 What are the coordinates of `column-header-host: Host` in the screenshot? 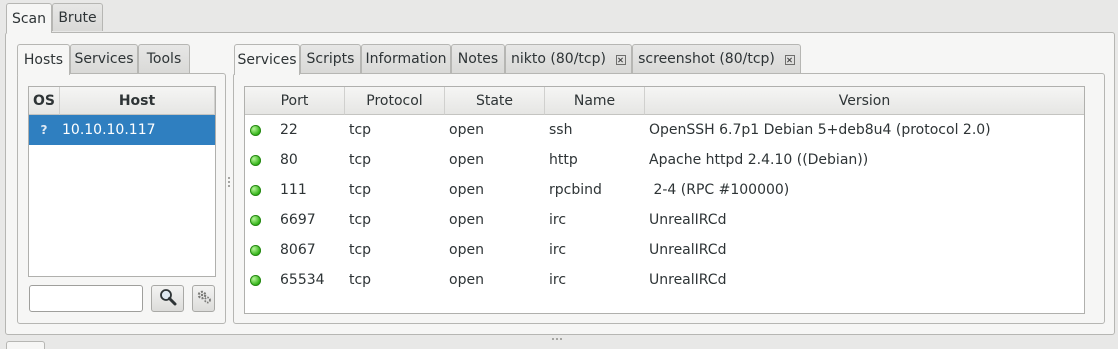 It's located at (137, 101).